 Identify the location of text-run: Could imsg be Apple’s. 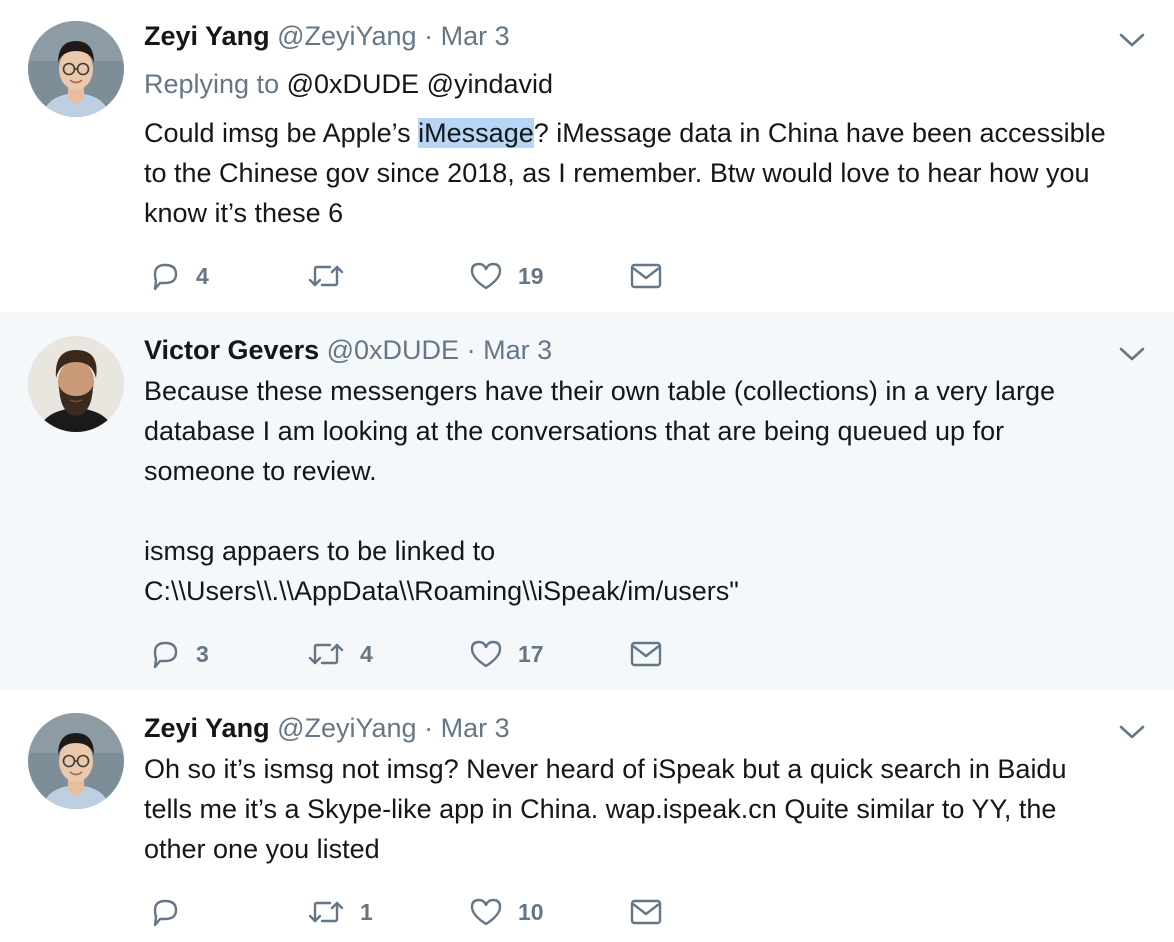
(281, 133).